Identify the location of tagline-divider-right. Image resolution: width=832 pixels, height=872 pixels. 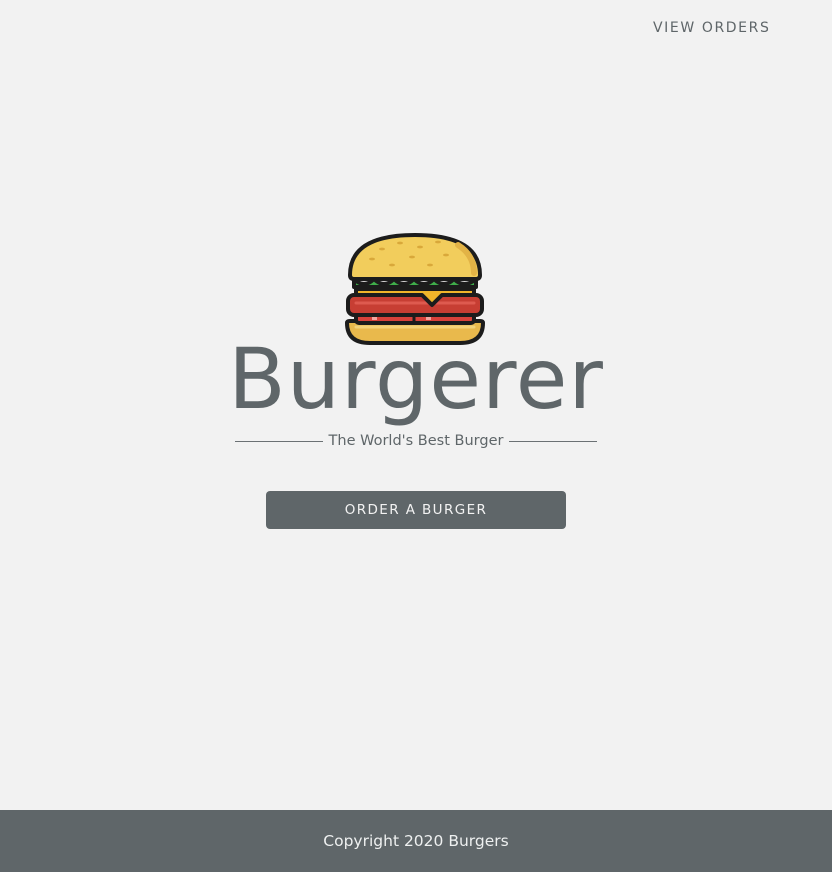
(553, 441).